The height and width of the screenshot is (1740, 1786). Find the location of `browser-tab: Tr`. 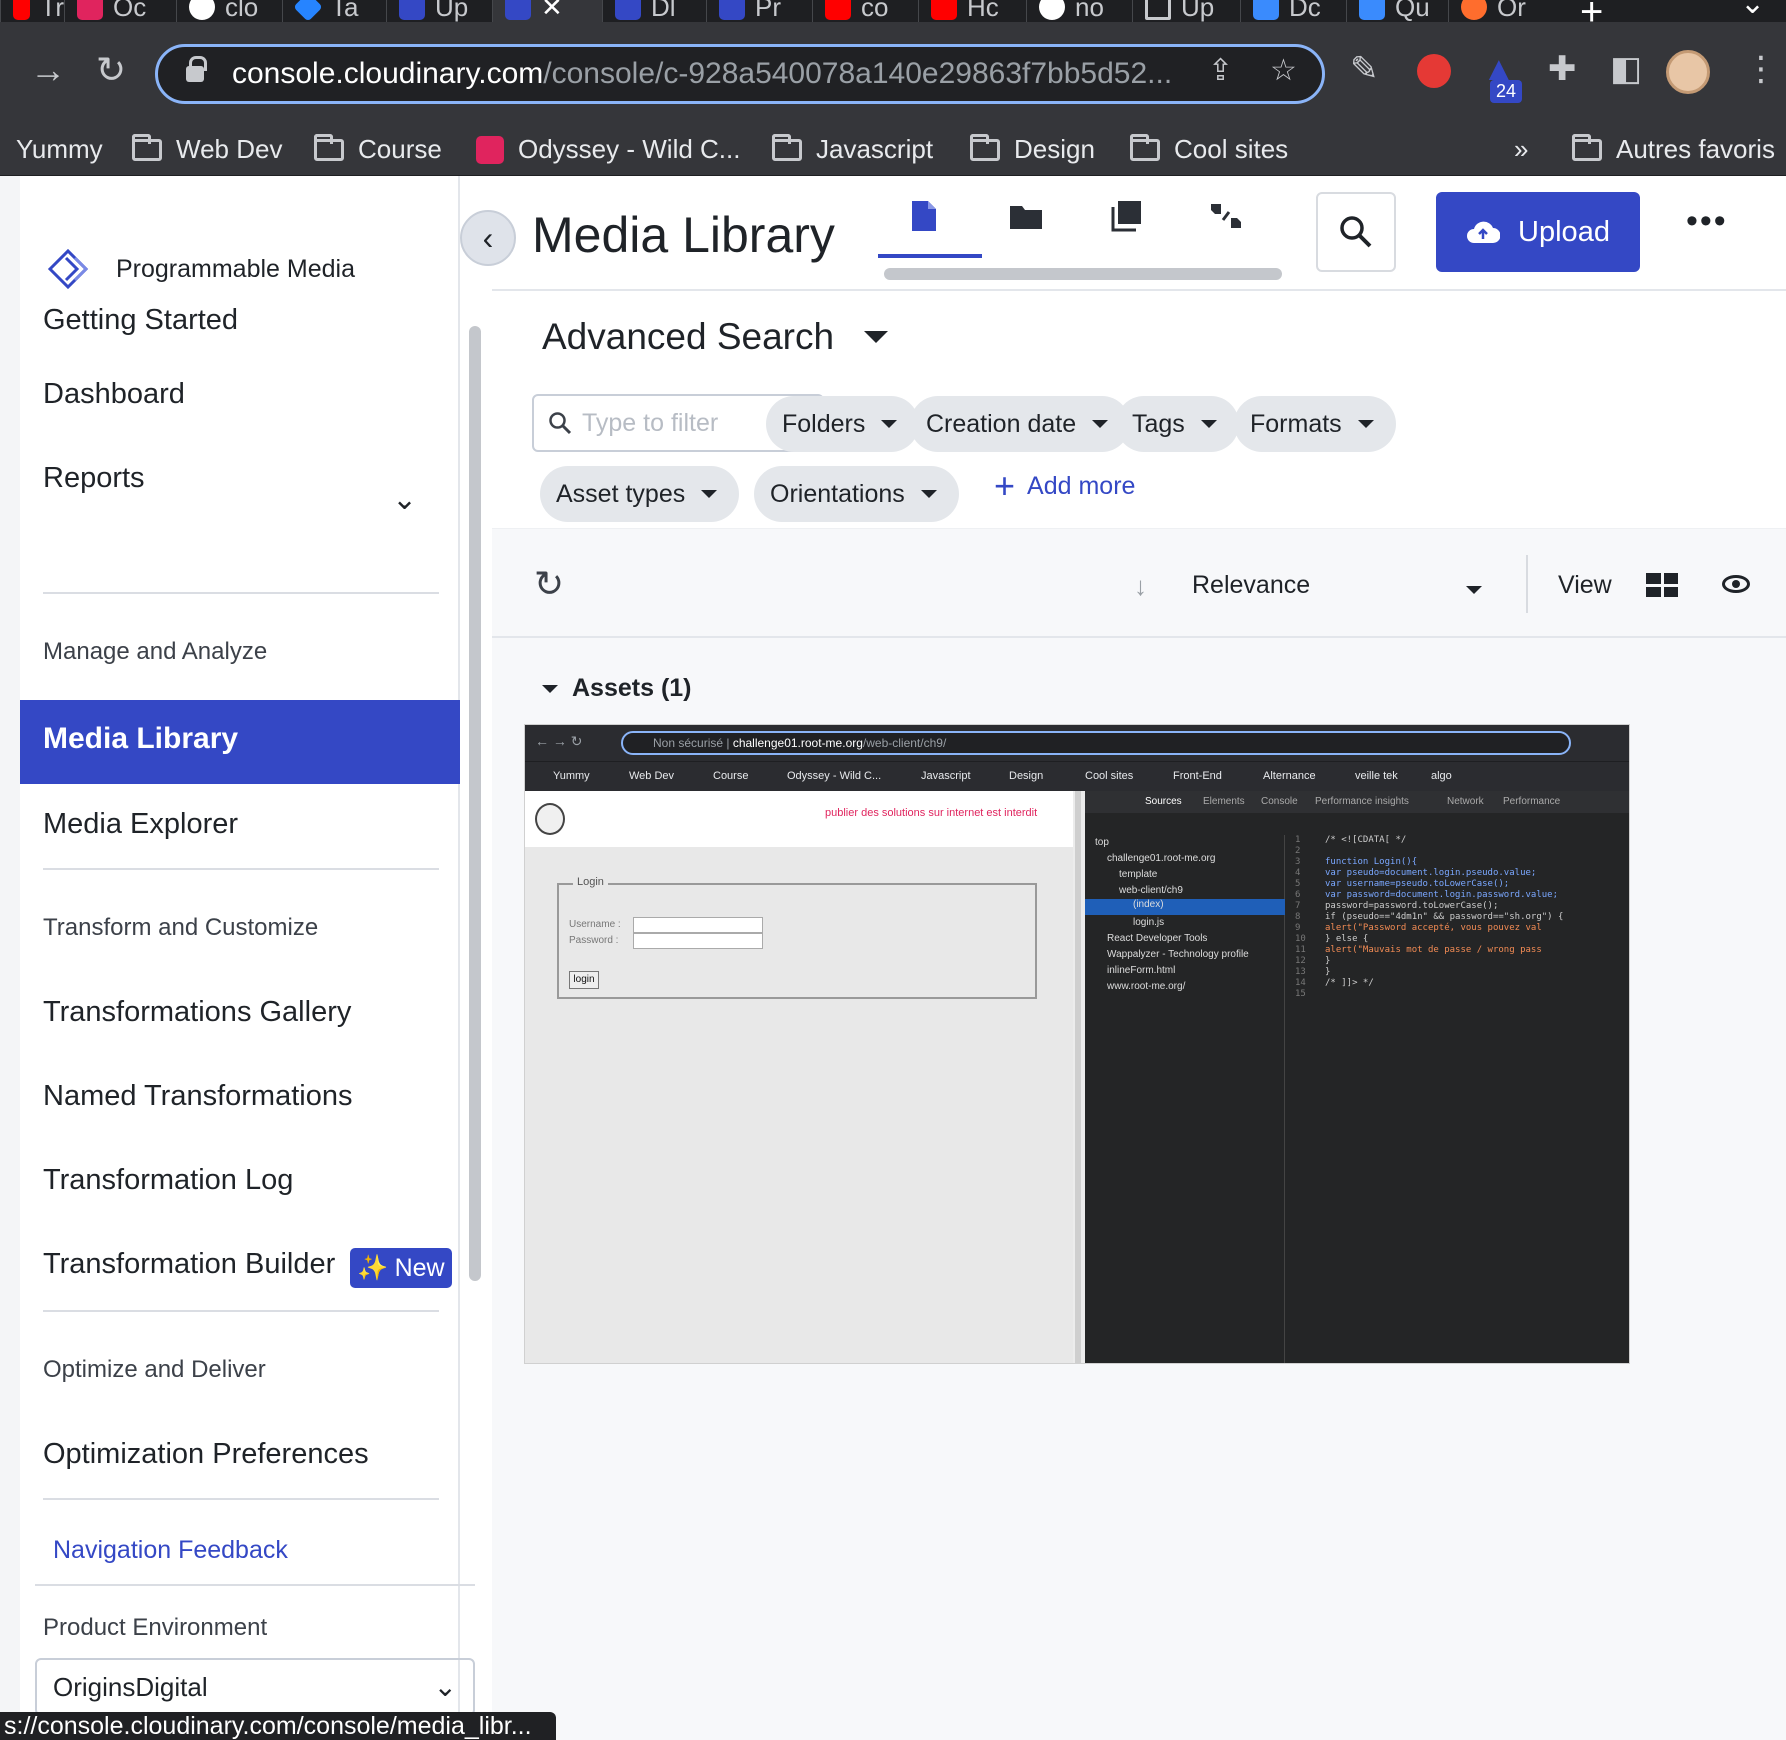

browser-tab: Tr is located at coordinates (32, 11).